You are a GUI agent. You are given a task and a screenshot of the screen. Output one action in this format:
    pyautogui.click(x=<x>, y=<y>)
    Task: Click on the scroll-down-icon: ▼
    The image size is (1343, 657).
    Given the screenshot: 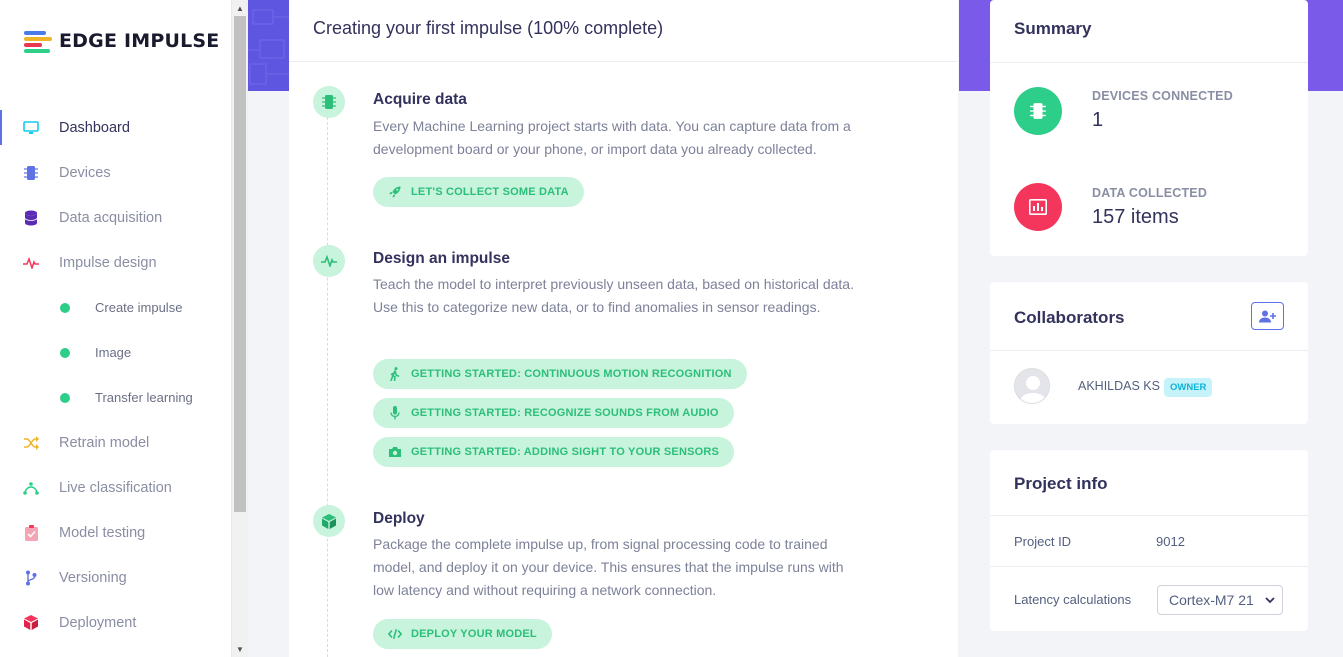 What is the action you would take?
    pyautogui.click(x=240, y=649)
    